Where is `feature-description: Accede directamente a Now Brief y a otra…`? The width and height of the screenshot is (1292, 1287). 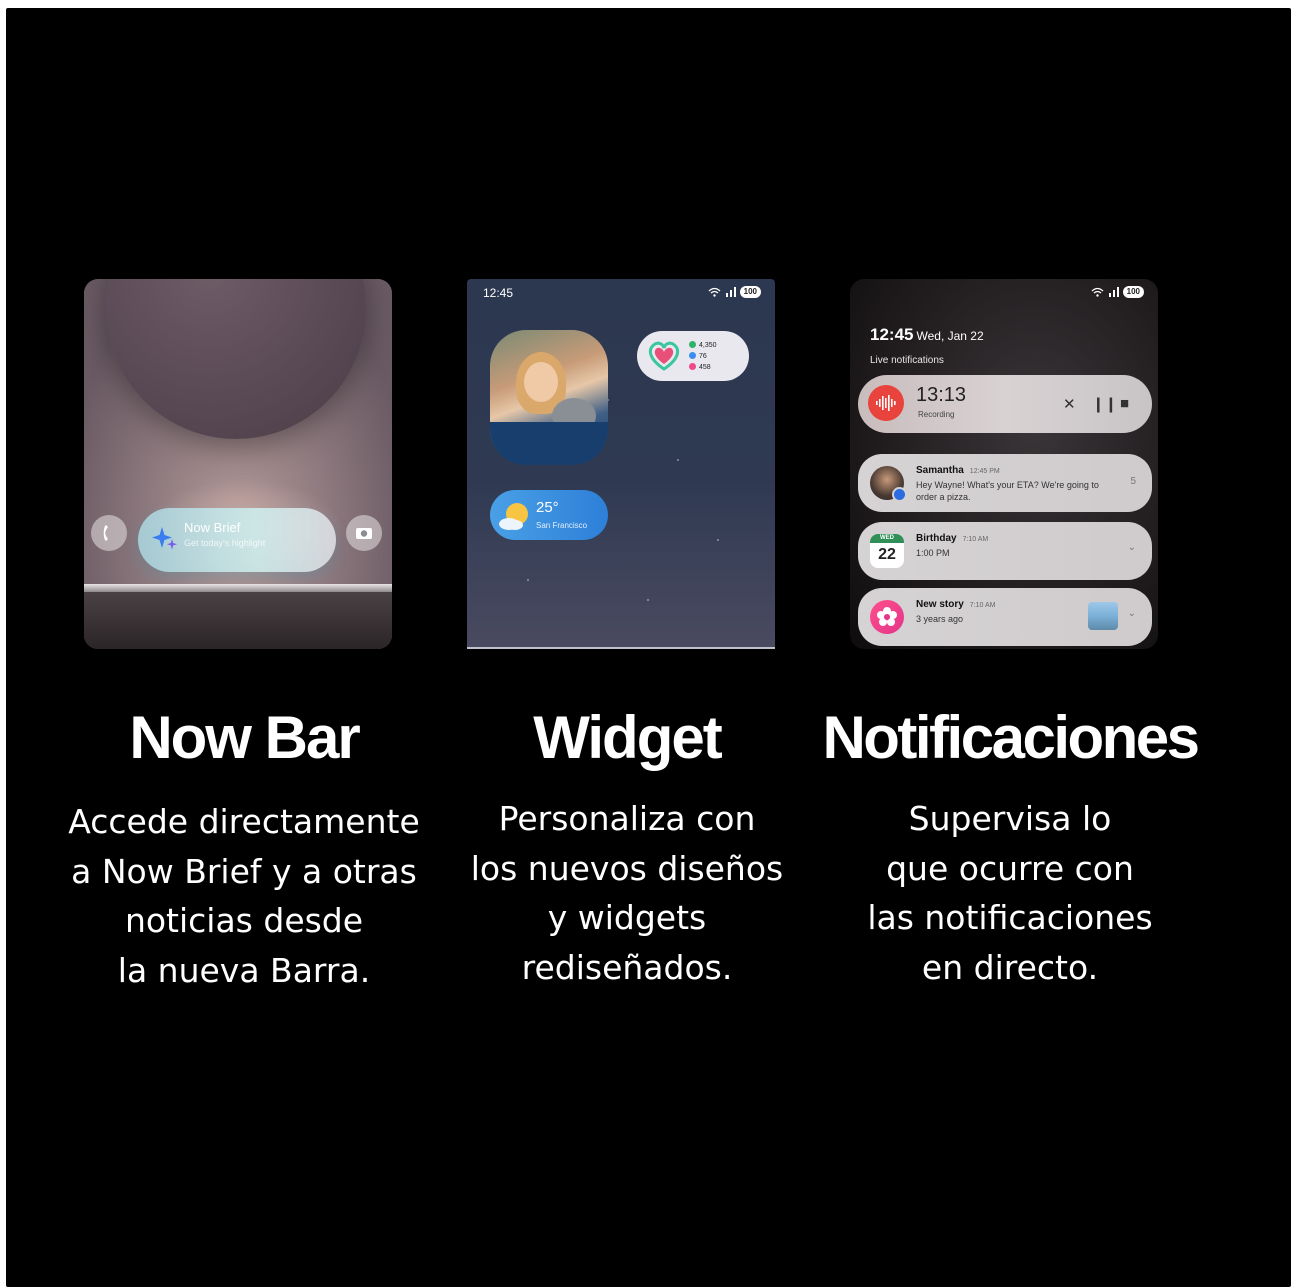 feature-description: Accede directamente a Now Brief y a otra… is located at coordinates (244, 896).